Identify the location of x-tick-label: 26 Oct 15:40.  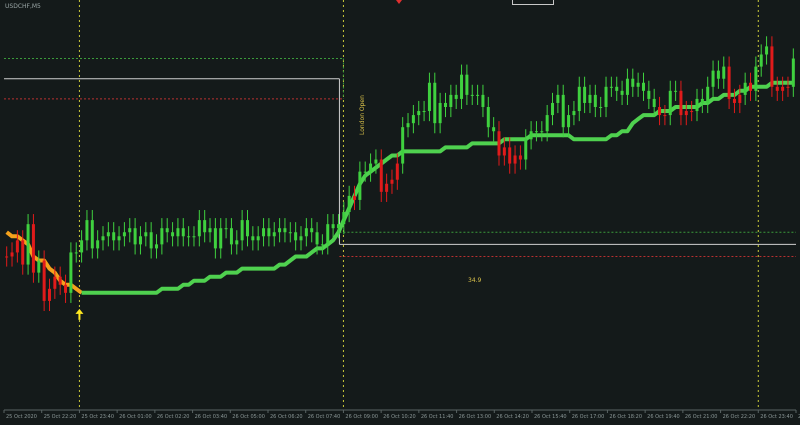
(550, 417).